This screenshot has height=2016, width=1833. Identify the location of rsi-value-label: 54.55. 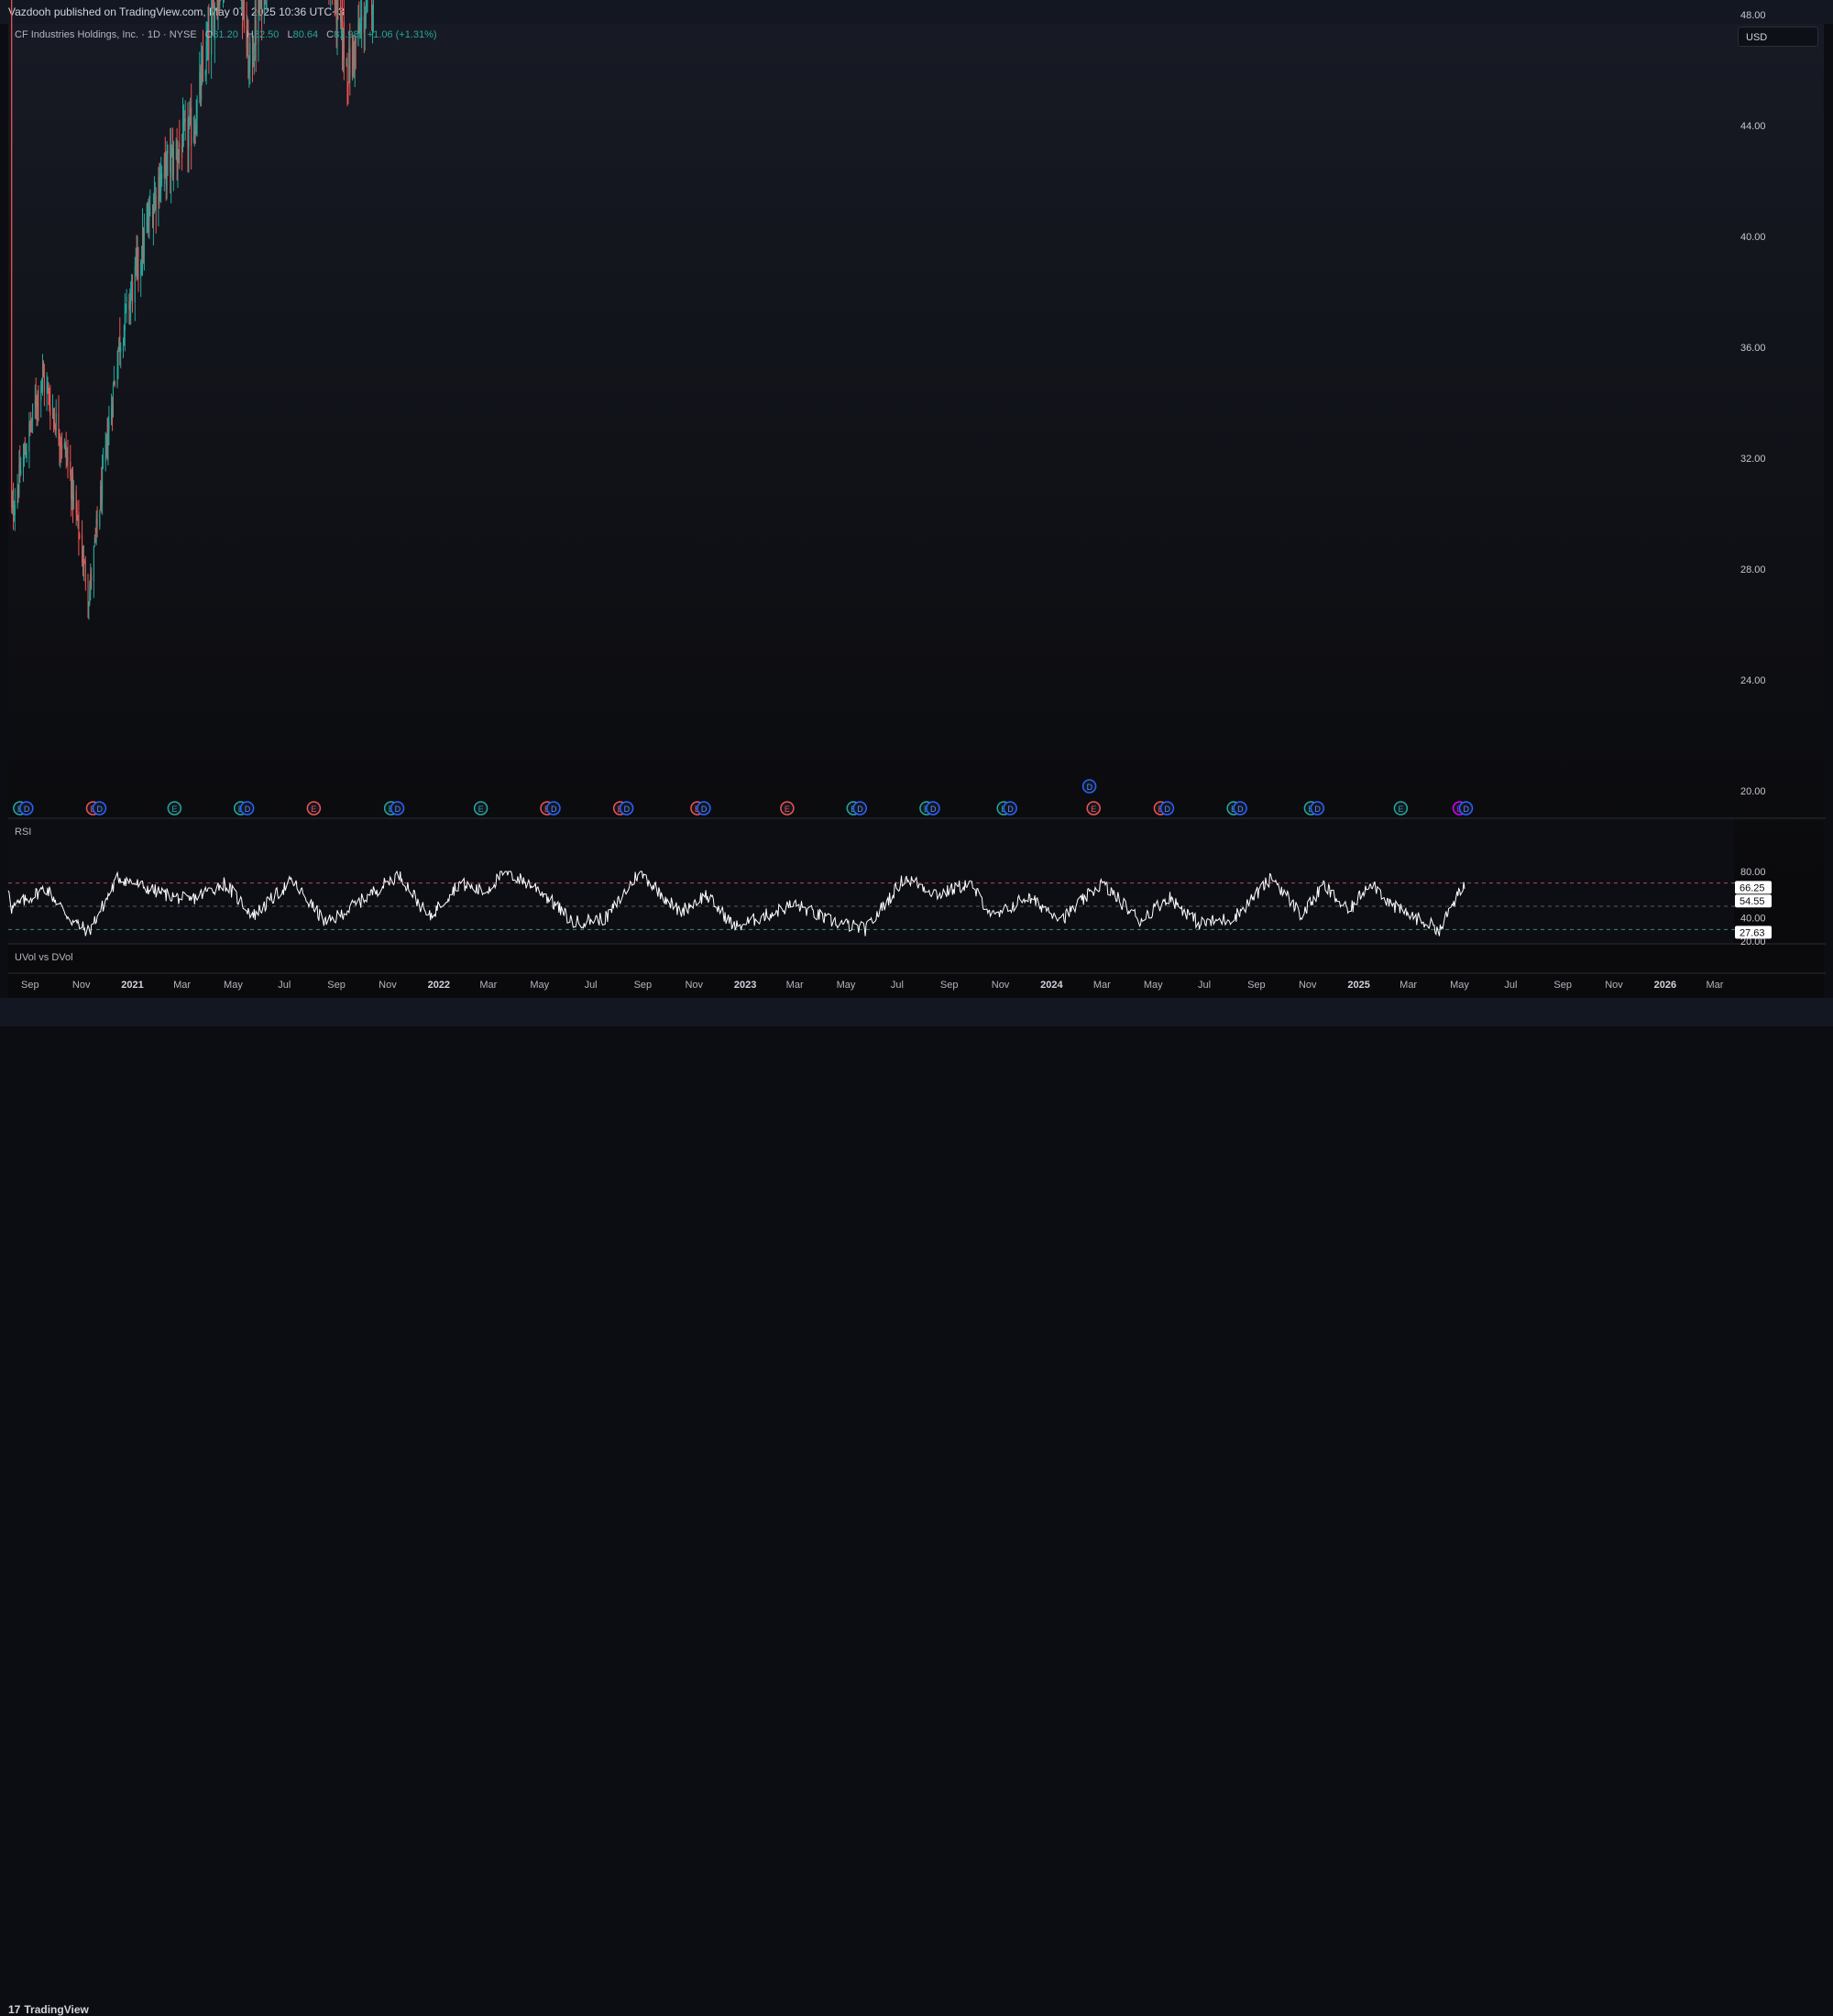
(1752, 901).